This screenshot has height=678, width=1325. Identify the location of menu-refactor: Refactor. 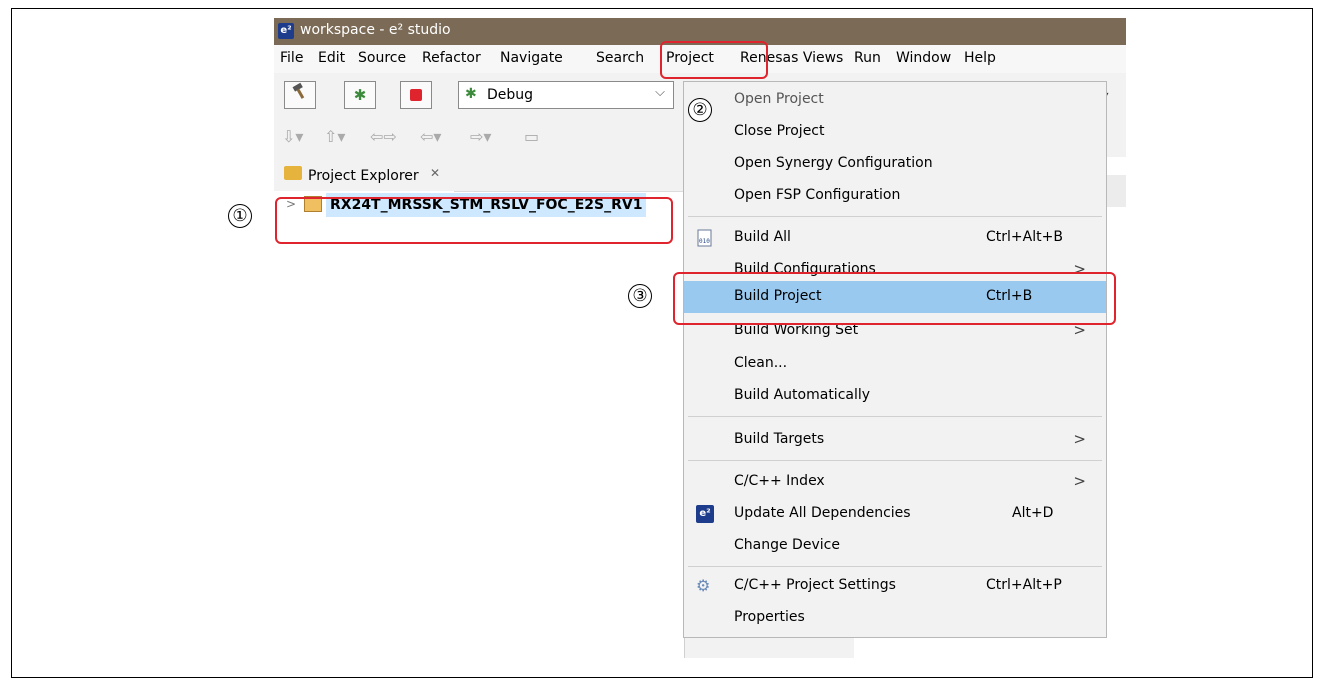
(451, 58).